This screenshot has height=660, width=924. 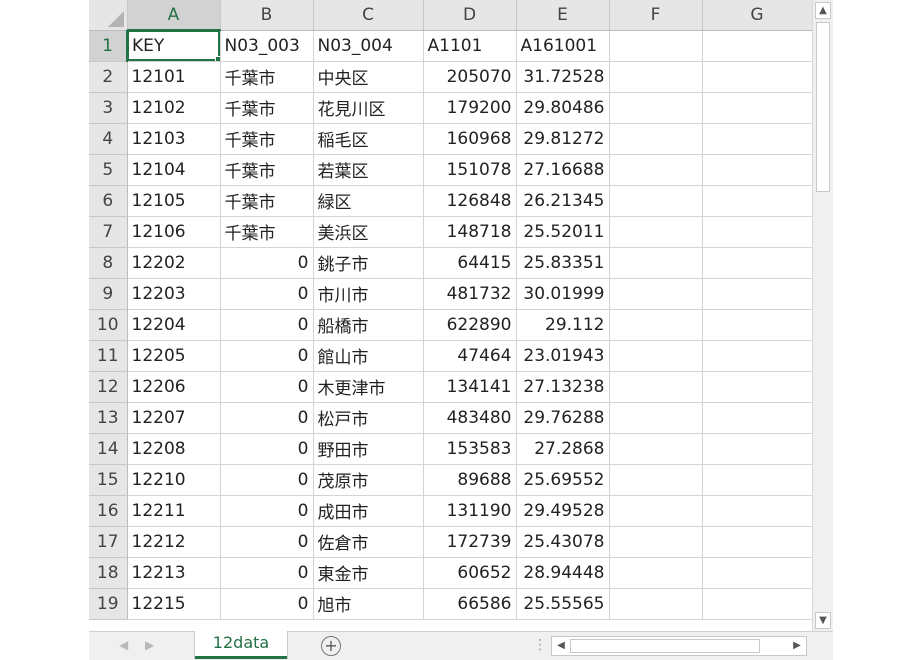 What do you see at coordinates (470, 511) in the screenshot?
I see `cell-d16: 131190` at bounding box center [470, 511].